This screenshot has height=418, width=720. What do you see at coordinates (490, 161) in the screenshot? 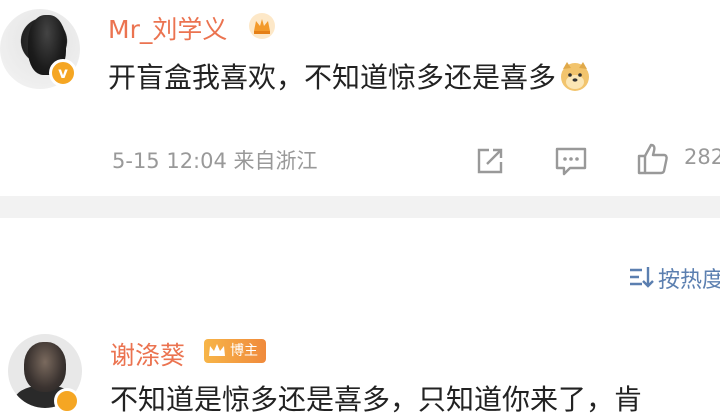
I see `share-icon` at bounding box center [490, 161].